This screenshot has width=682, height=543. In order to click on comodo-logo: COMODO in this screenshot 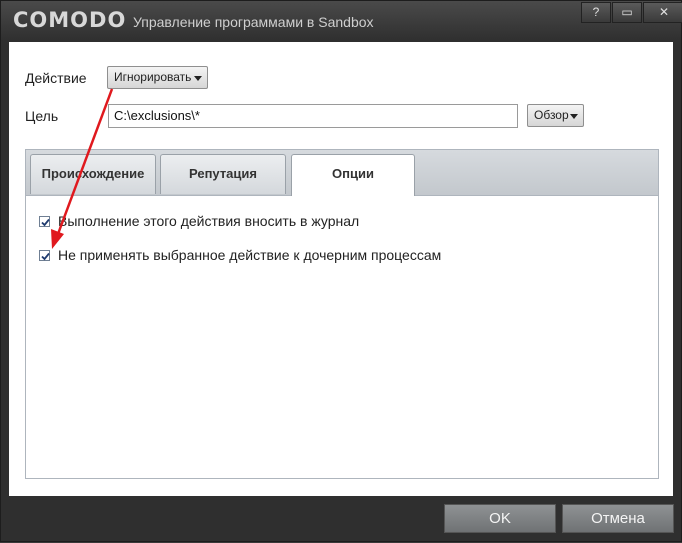, I will do `click(70, 20)`.